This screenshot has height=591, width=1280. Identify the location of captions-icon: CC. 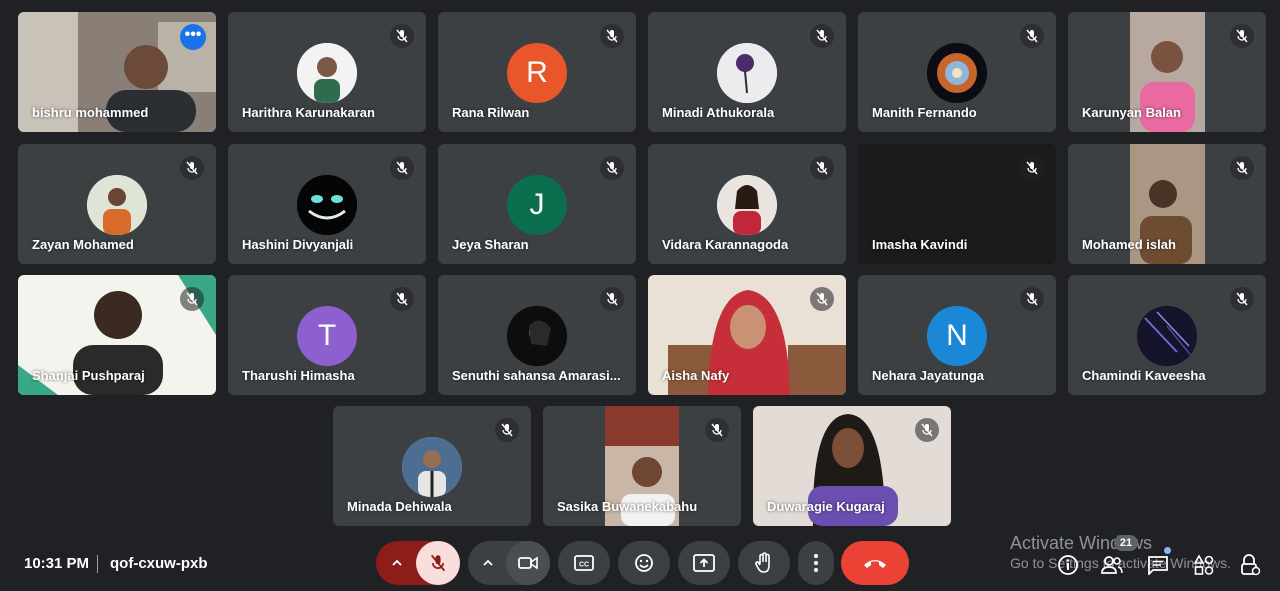
(584, 563).